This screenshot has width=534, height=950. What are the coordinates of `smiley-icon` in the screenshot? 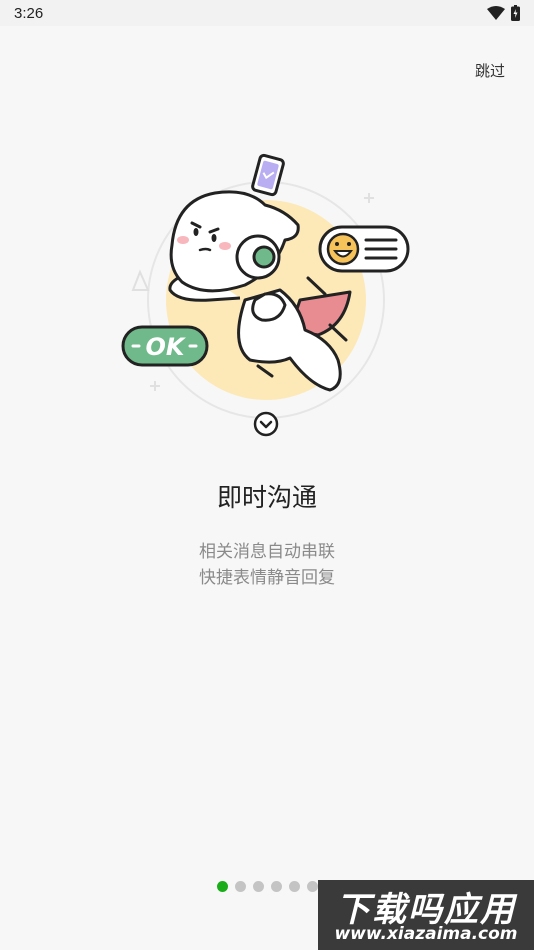 It's located at (343, 249).